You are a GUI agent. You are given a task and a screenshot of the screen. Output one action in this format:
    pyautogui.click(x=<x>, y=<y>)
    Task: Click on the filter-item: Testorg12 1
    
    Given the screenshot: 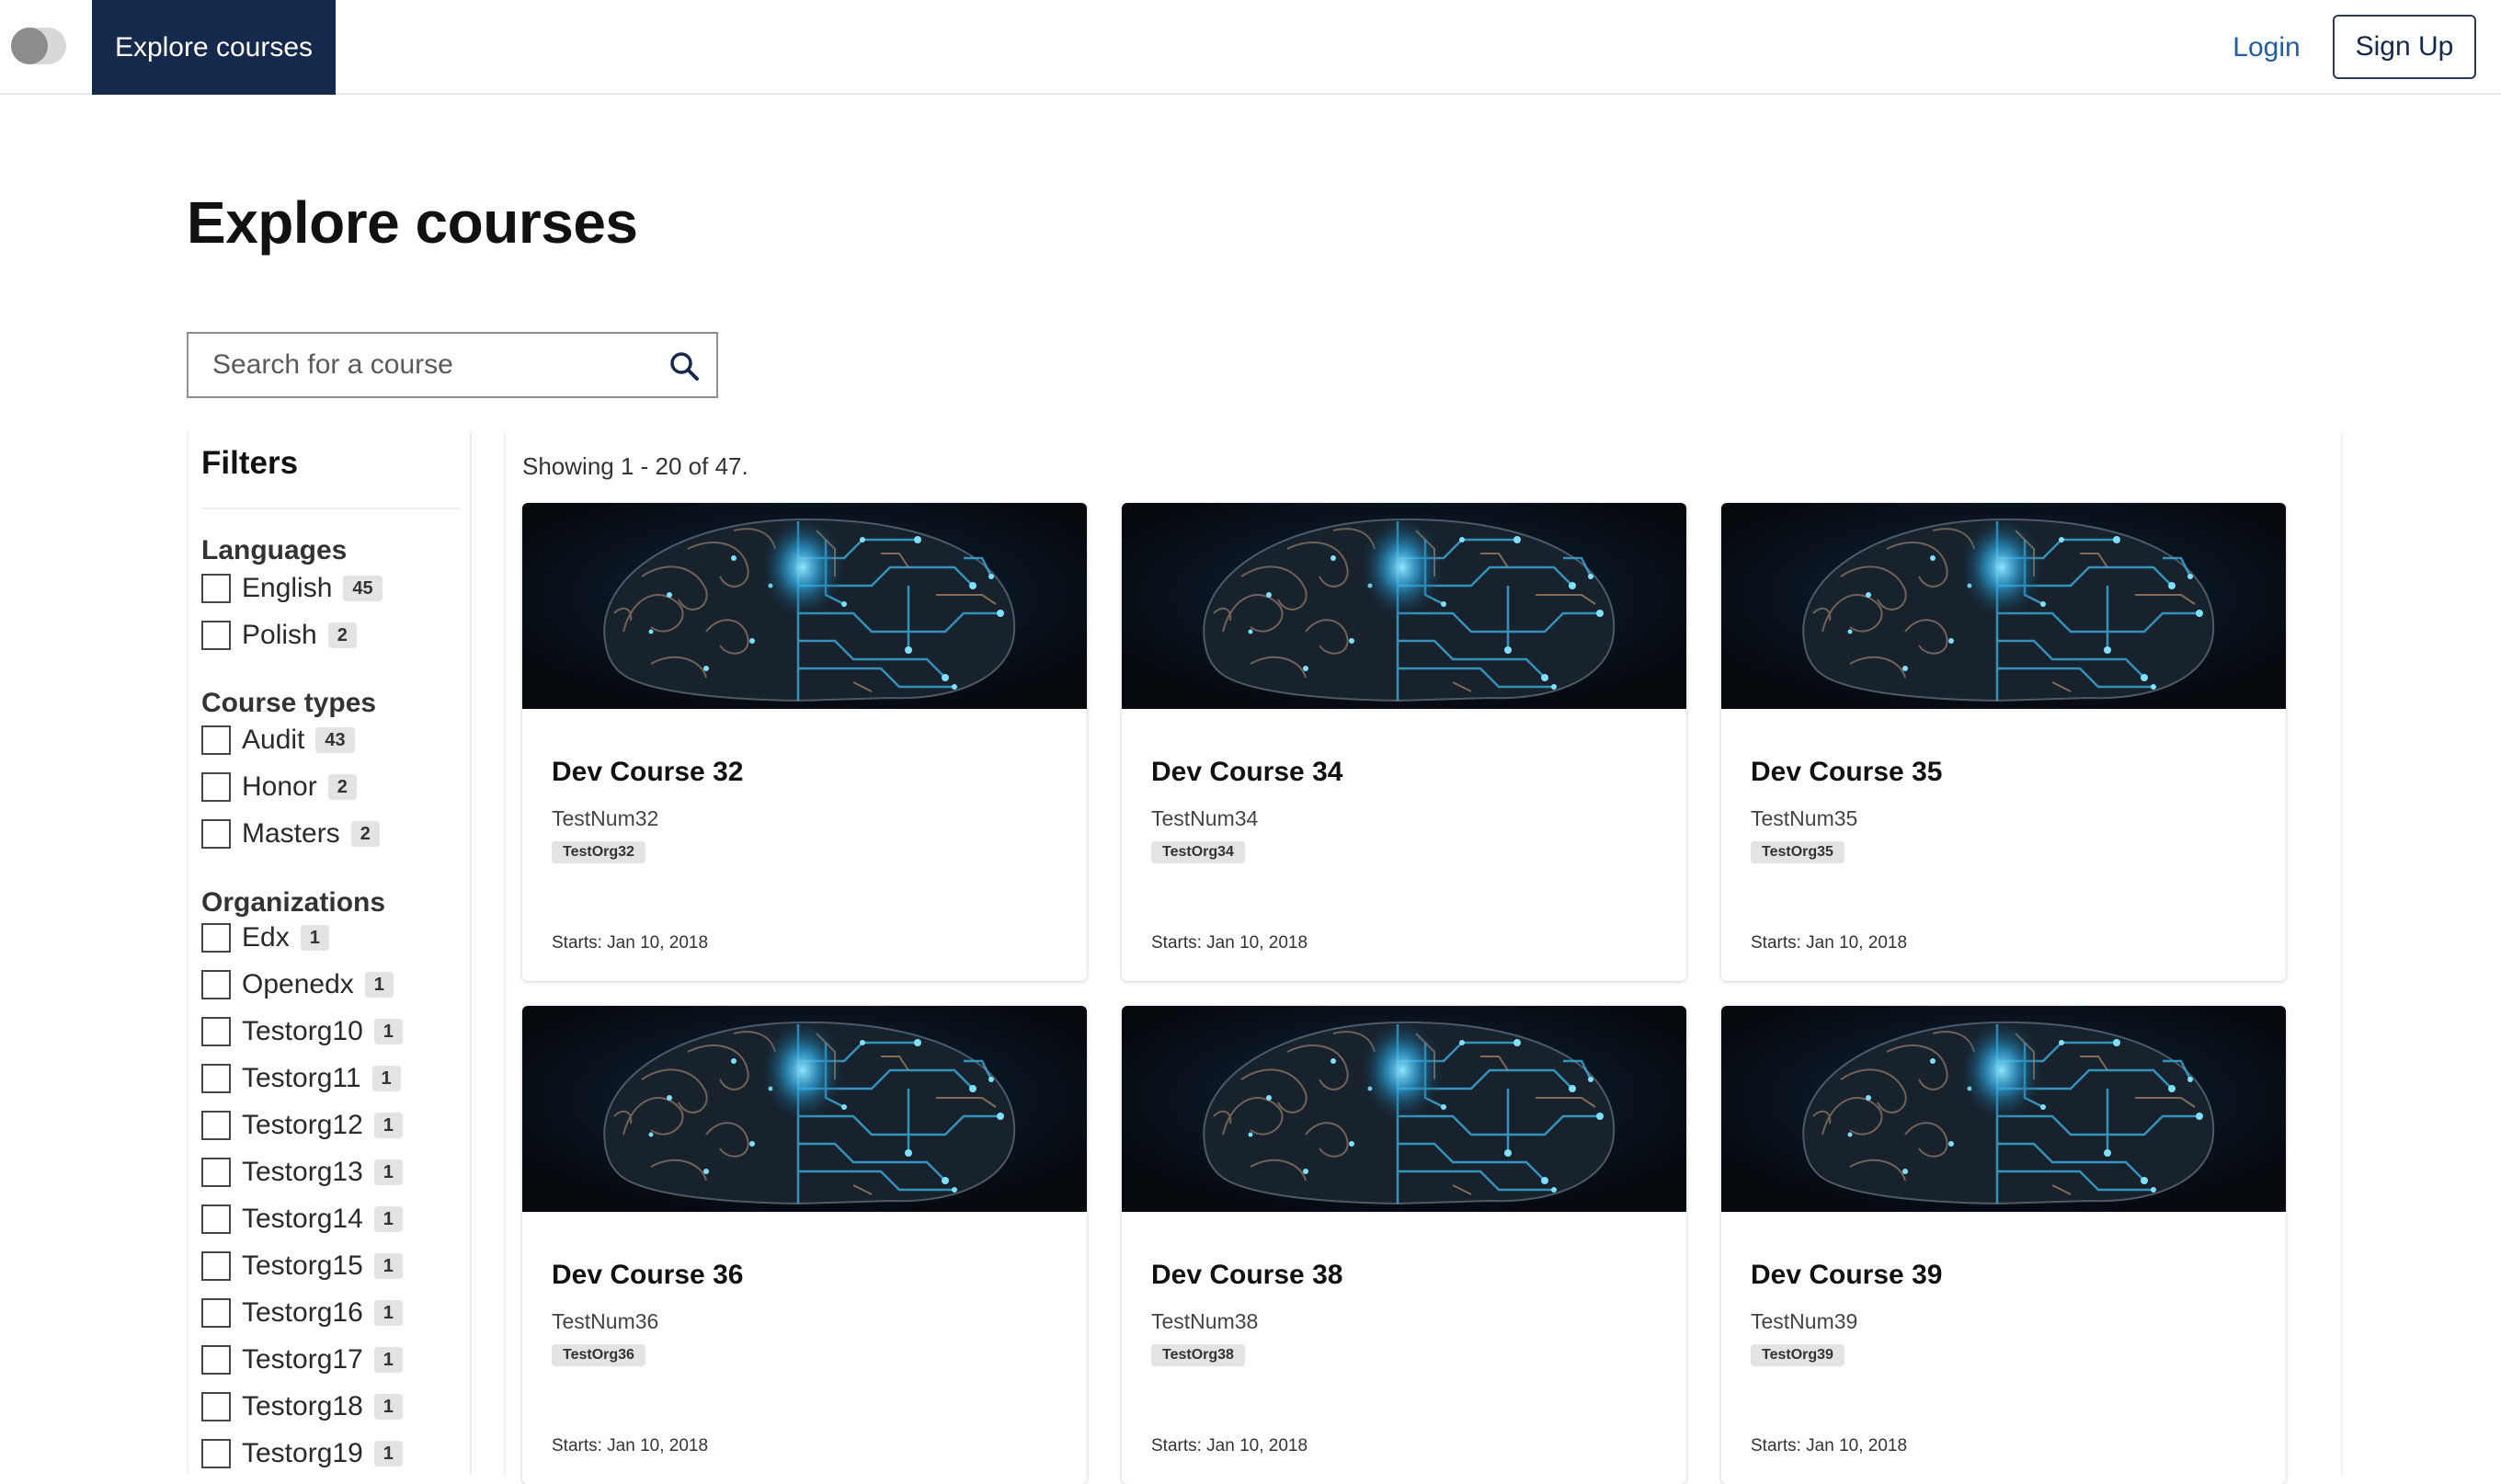 What is the action you would take?
    pyautogui.click(x=302, y=1125)
    